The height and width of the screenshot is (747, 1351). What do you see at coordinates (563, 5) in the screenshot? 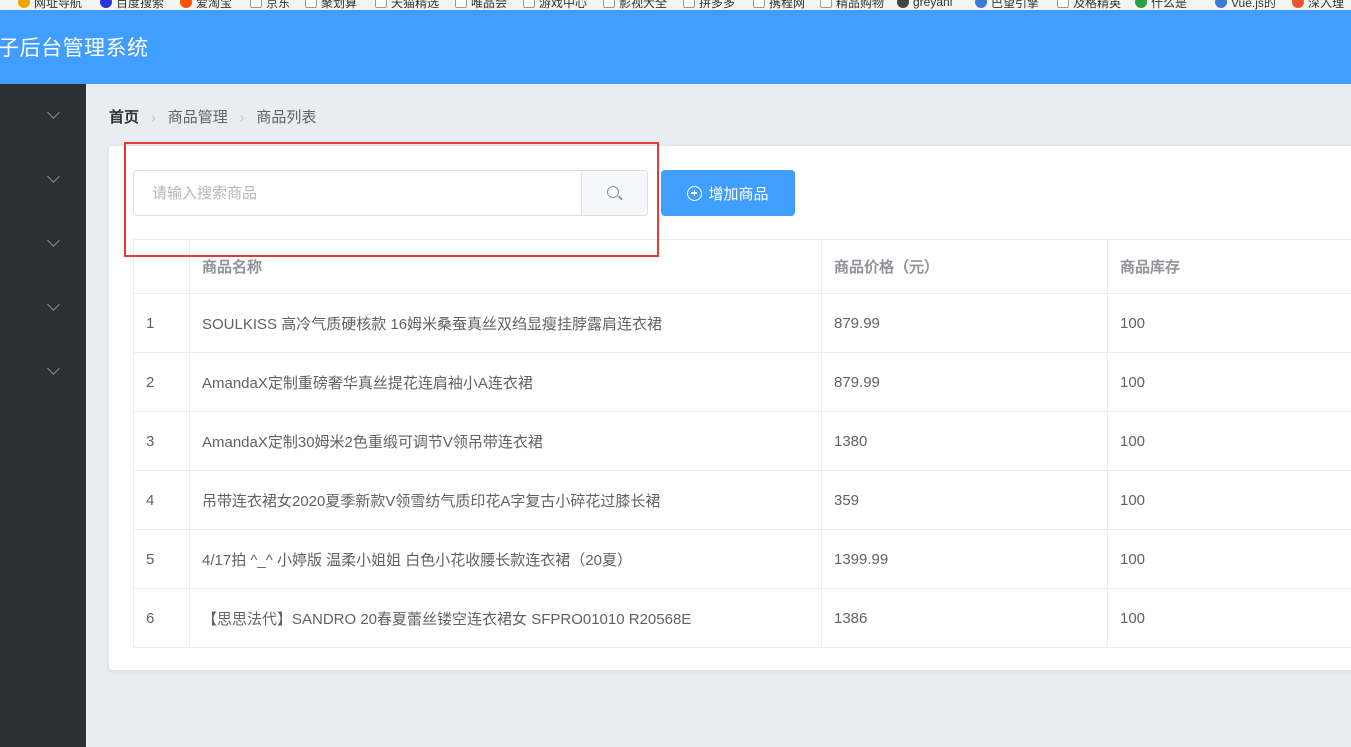
I see `bookmark-label: 游戏中心` at bounding box center [563, 5].